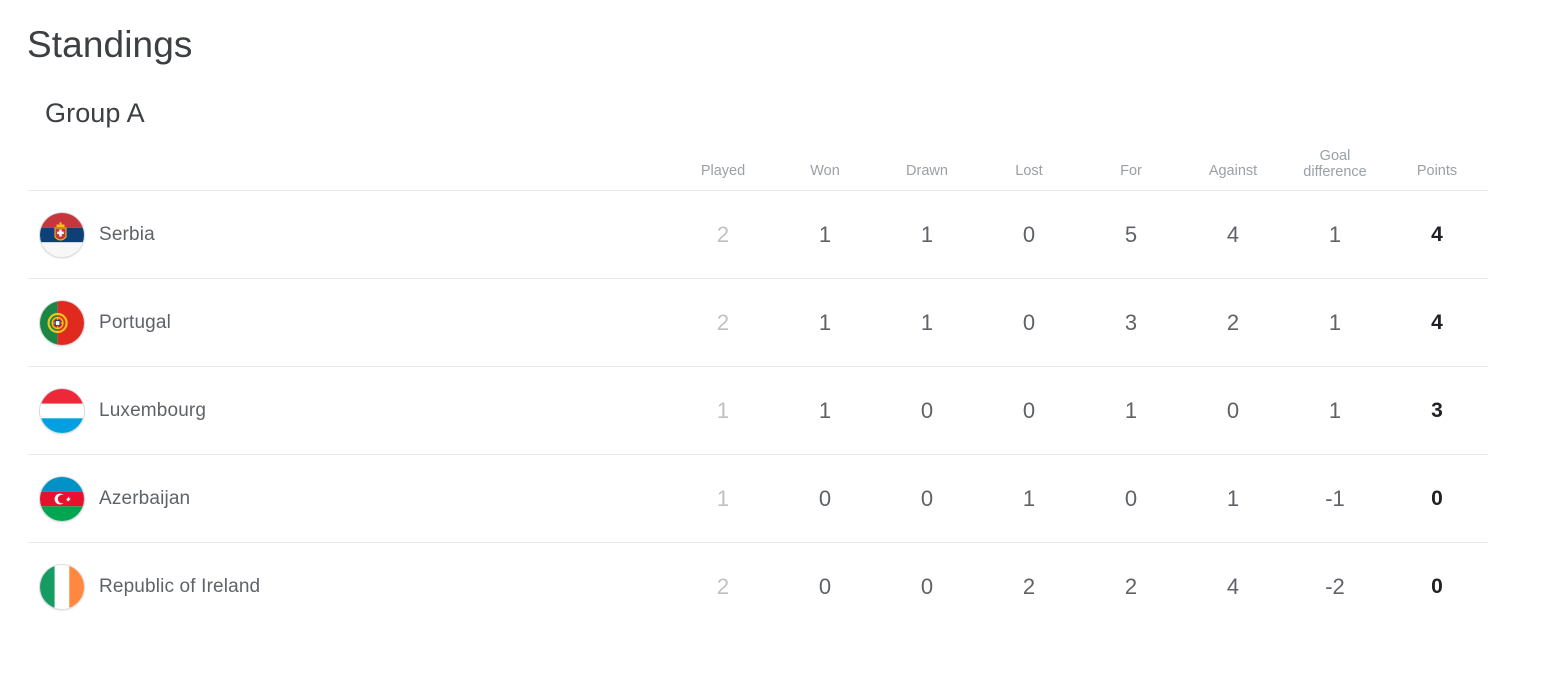 Image resolution: width=1553 pixels, height=678 pixels. Describe the element at coordinates (1131, 322) in the screenshot. I see `stat-for: 3` at that location.